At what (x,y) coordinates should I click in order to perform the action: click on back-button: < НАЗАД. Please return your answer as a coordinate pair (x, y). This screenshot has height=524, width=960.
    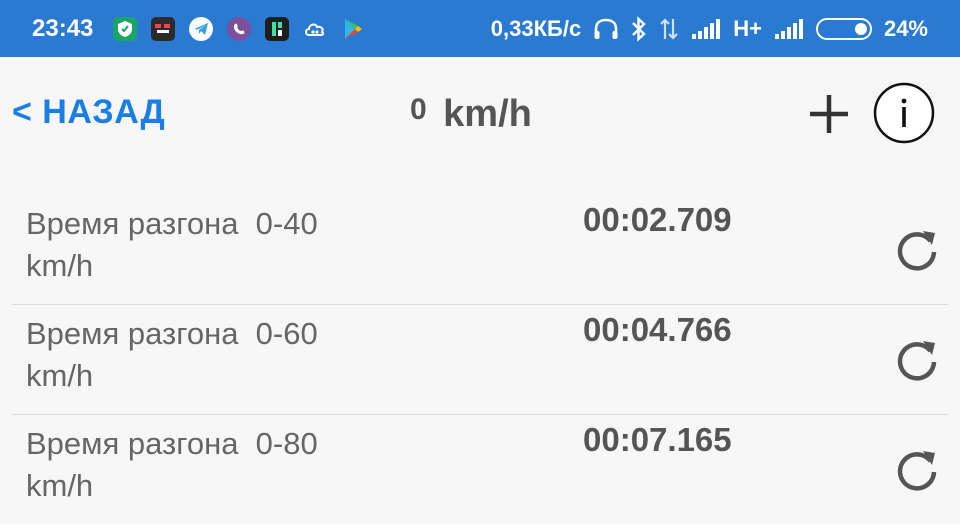
    Looking at the image, I should click on (88, 112).